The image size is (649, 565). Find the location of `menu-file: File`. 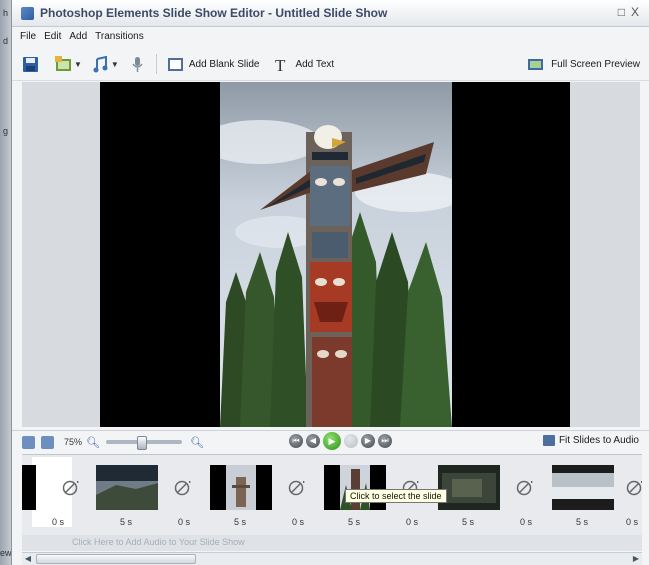

menu-file: File is located at coordinates (28, 36).